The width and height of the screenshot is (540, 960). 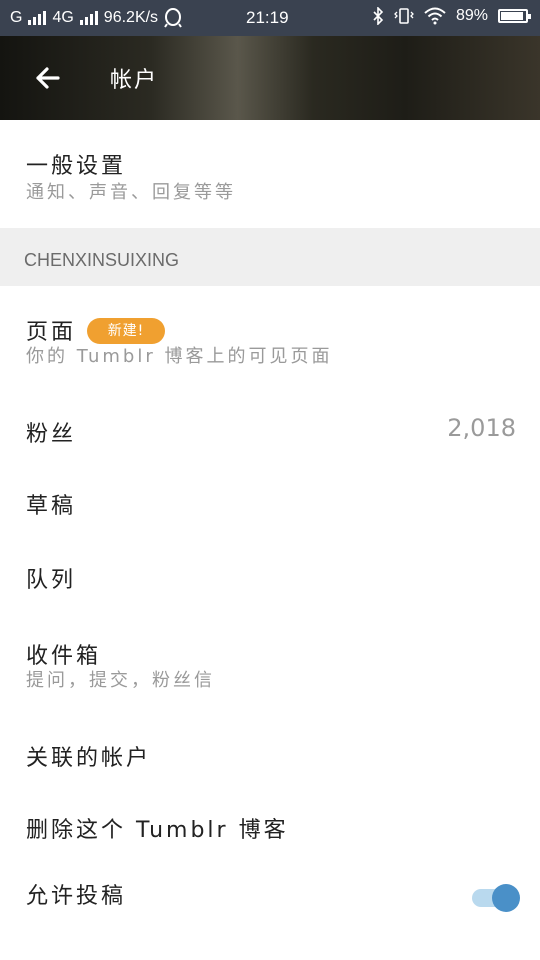 I want to click on back-arrow-icon, so click(x=48, y=78).